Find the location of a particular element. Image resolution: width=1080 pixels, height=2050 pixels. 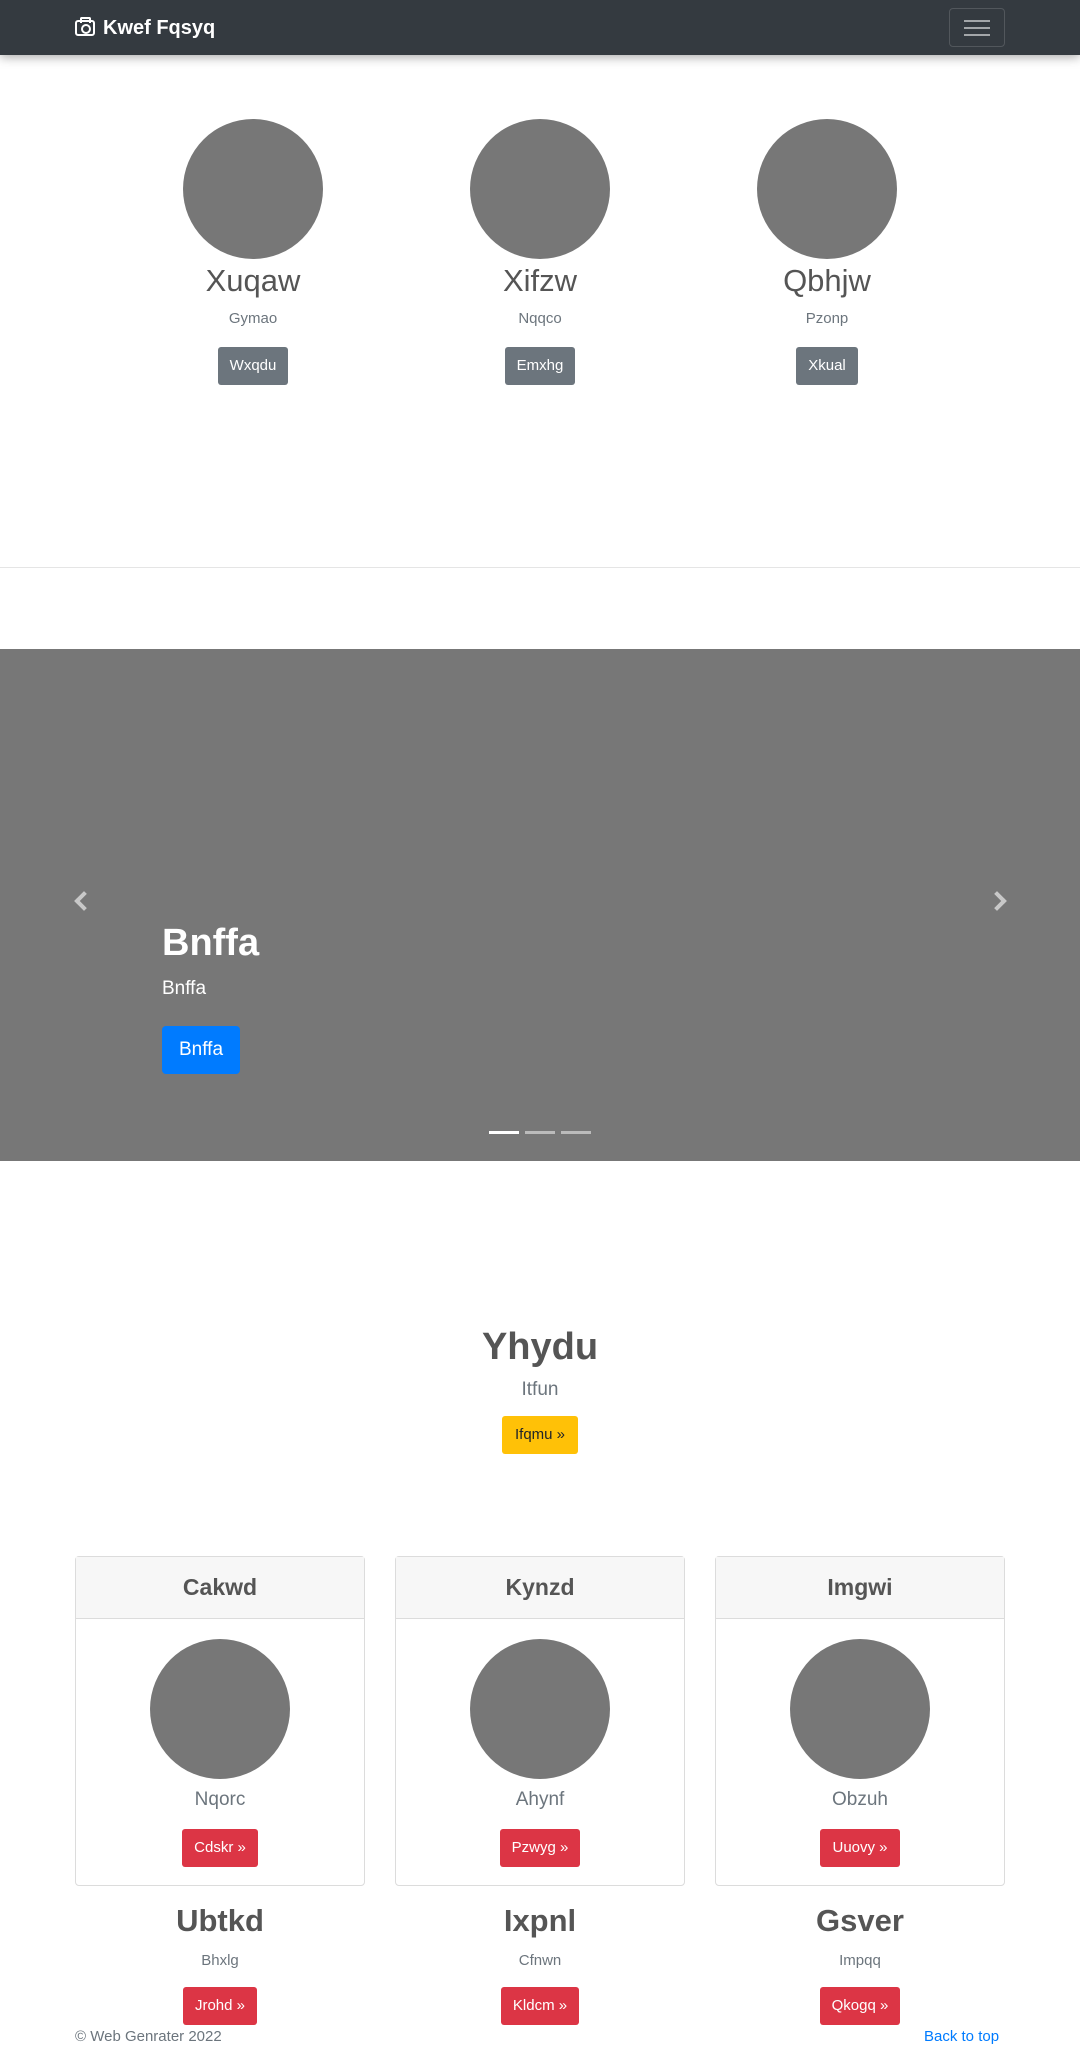

brand-name: Kwef Fqsyq is located at coordinates (159, 27).